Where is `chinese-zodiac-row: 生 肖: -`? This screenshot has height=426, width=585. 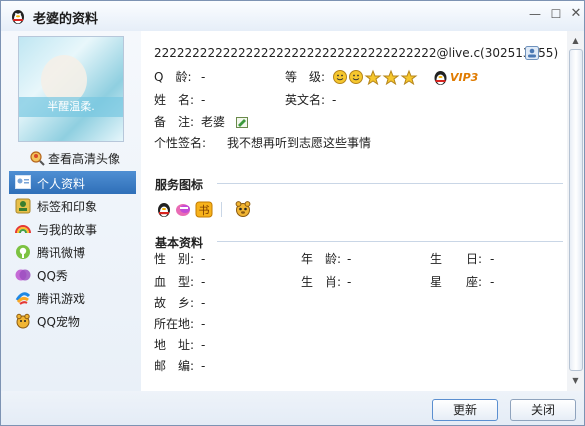 chinese-zodiac-row: 生 肖: - is located at coordinates (361, 282).